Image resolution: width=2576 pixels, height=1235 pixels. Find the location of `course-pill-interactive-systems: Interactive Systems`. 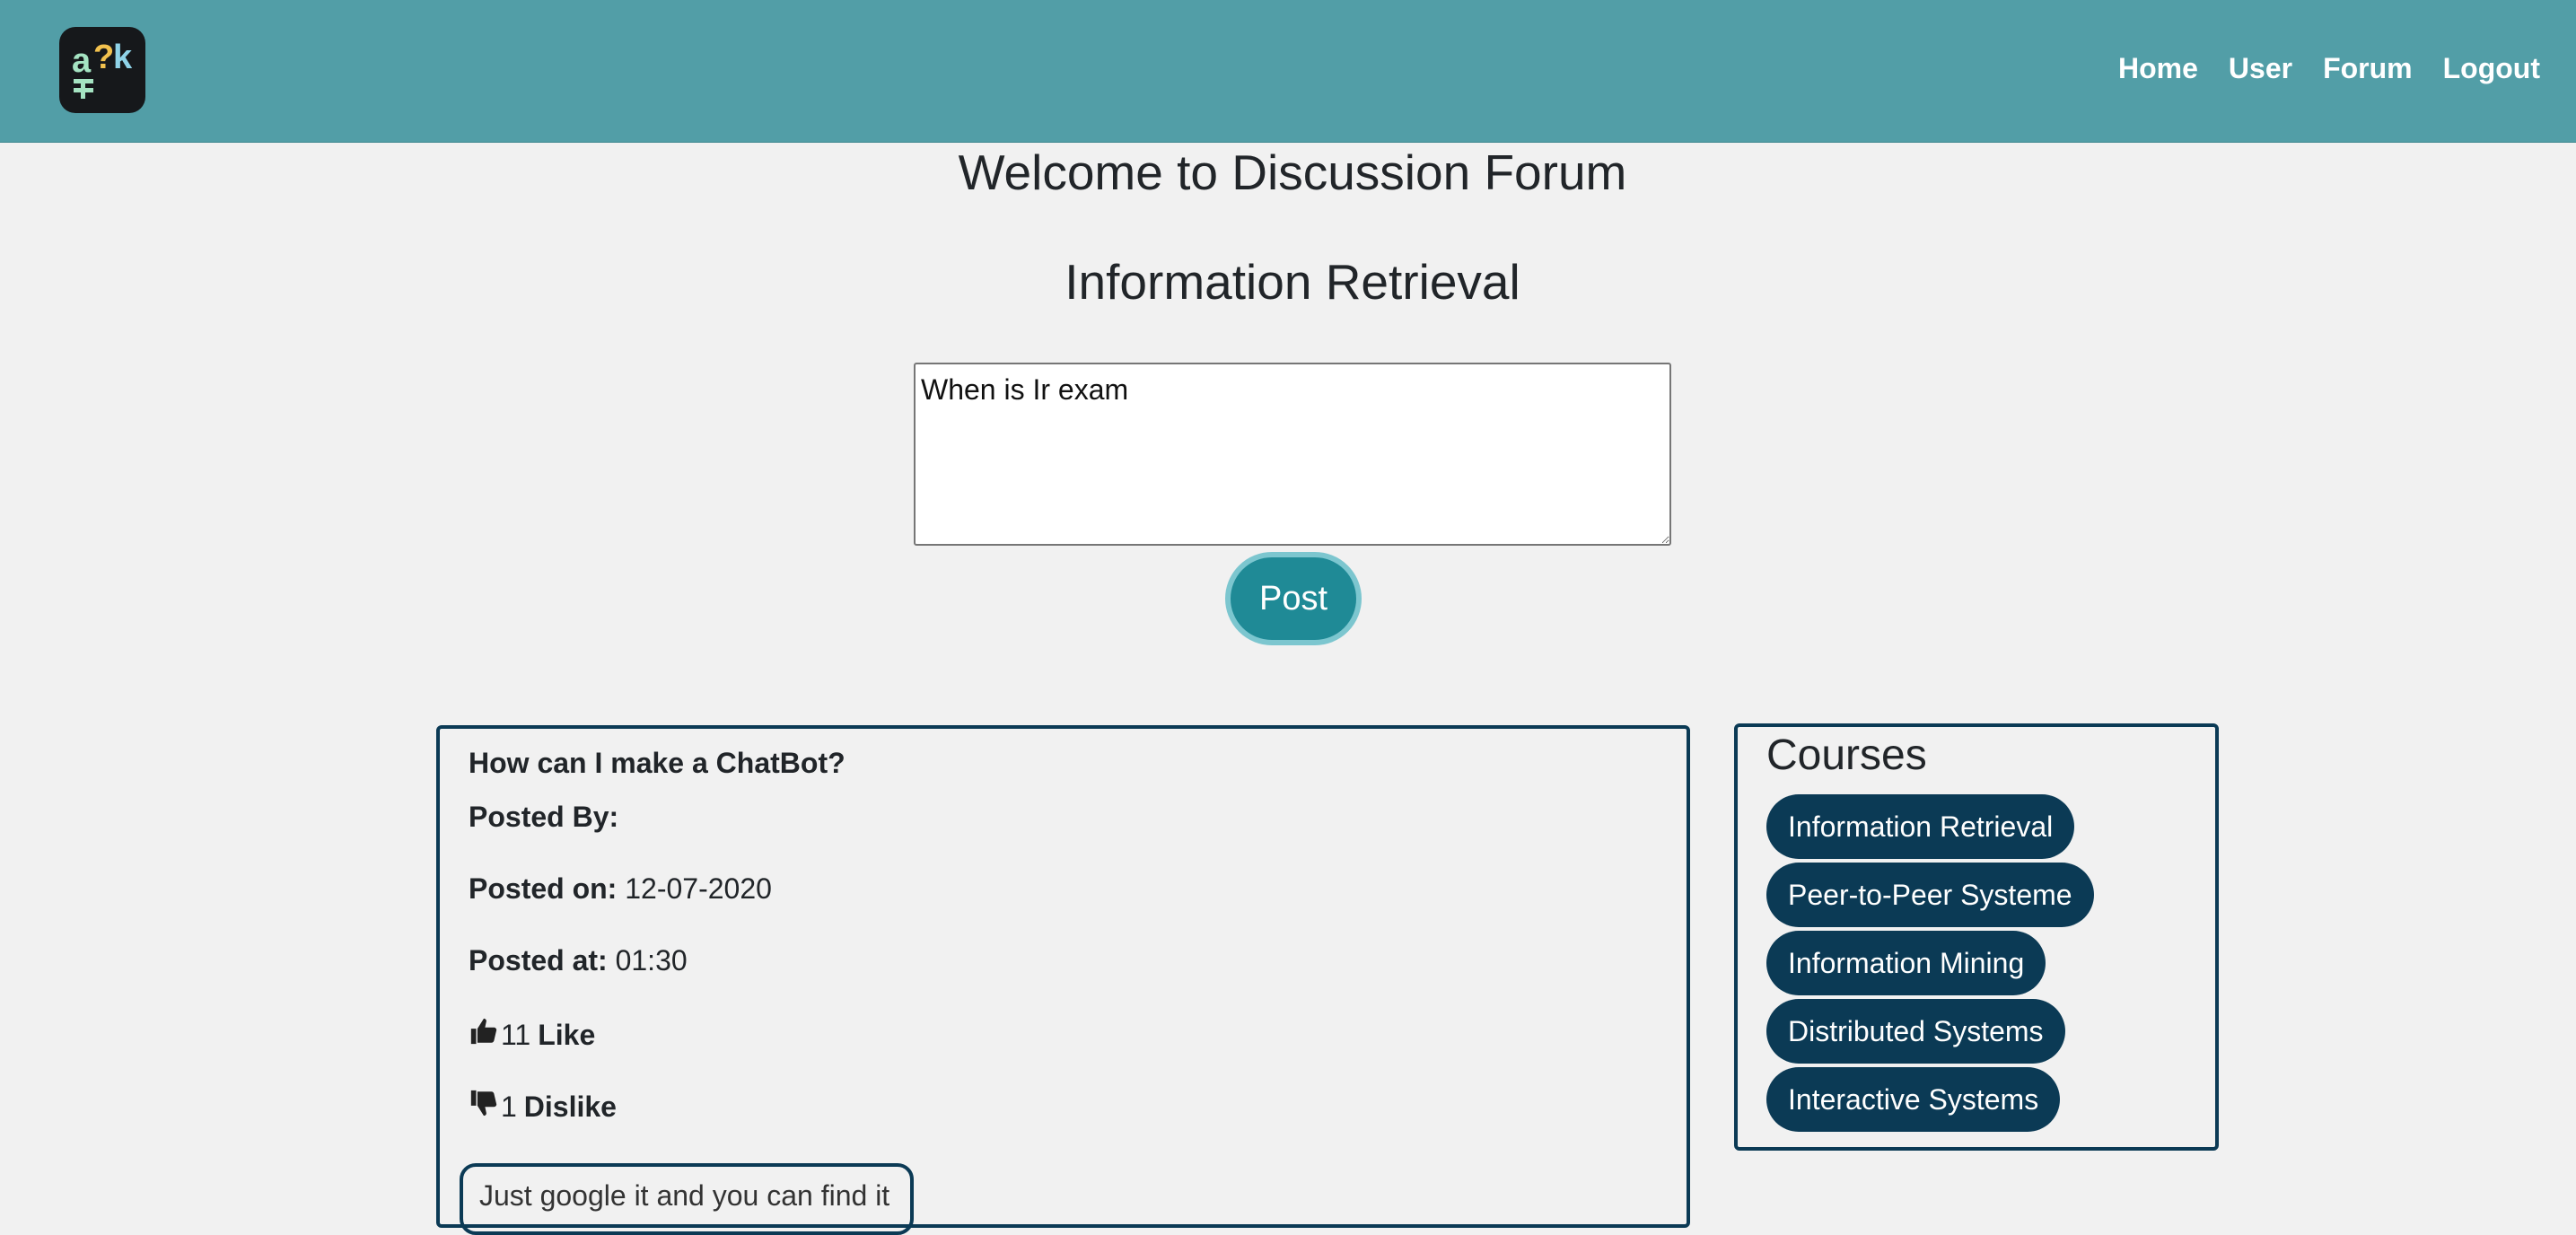

course-pill-interactive-systems: Interactive Systems is located at coordinates (1913, 1099).